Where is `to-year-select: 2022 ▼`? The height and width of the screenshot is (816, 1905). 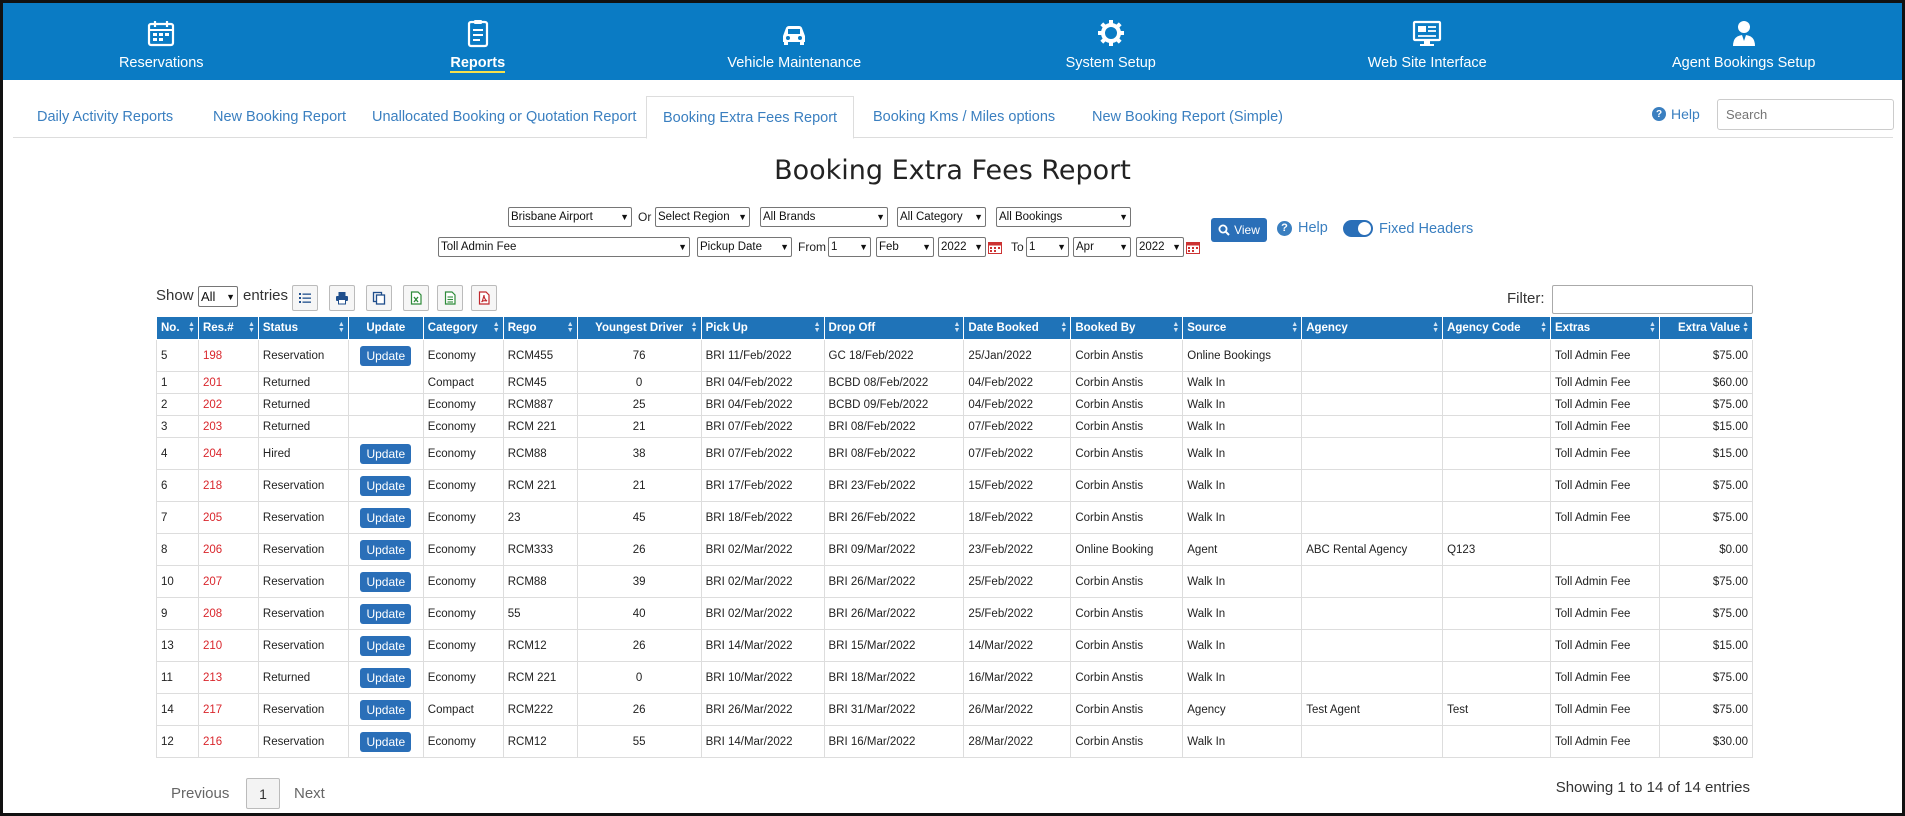 to-year-select: 2022 ▼ is located at coordinates (1160, 247).